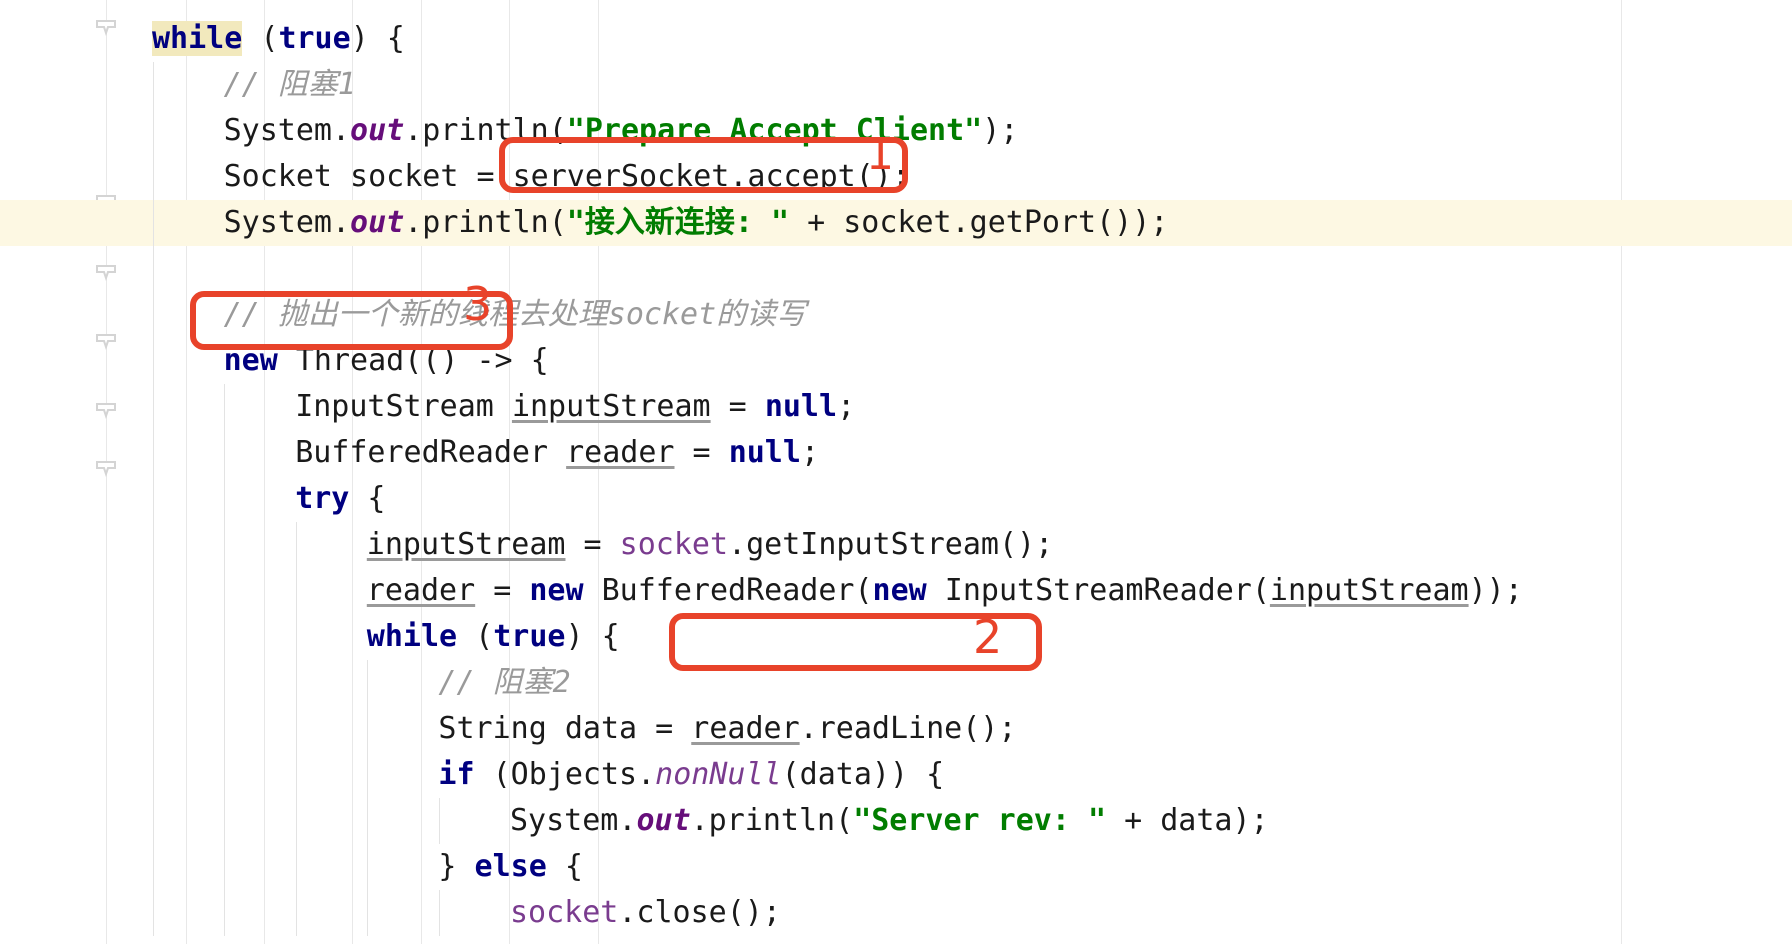 This screenshot has width=1792, height=944. I want to click on code-line-text: if (Objects.nonNull(data)) {, so click(691, 774).